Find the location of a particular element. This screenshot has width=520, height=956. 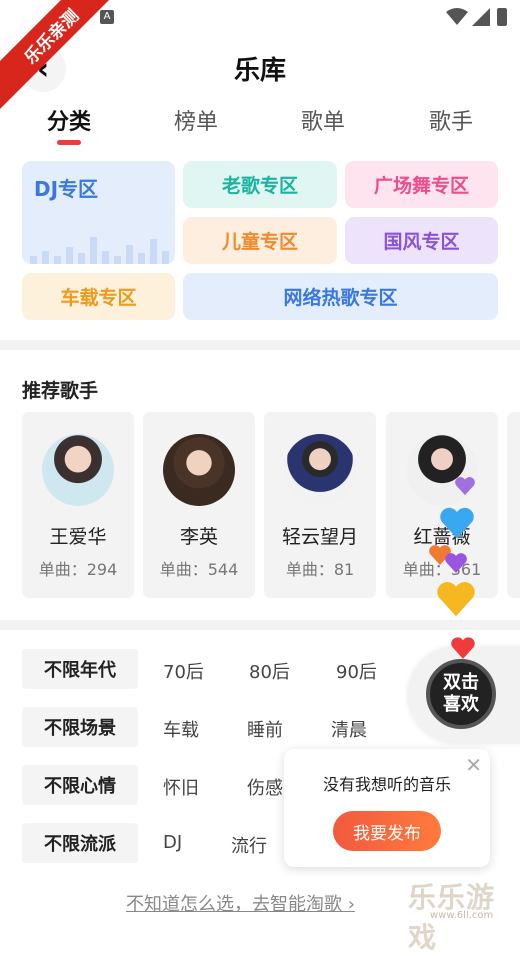

active-tab-indicator is located at coordinates (69, 142).